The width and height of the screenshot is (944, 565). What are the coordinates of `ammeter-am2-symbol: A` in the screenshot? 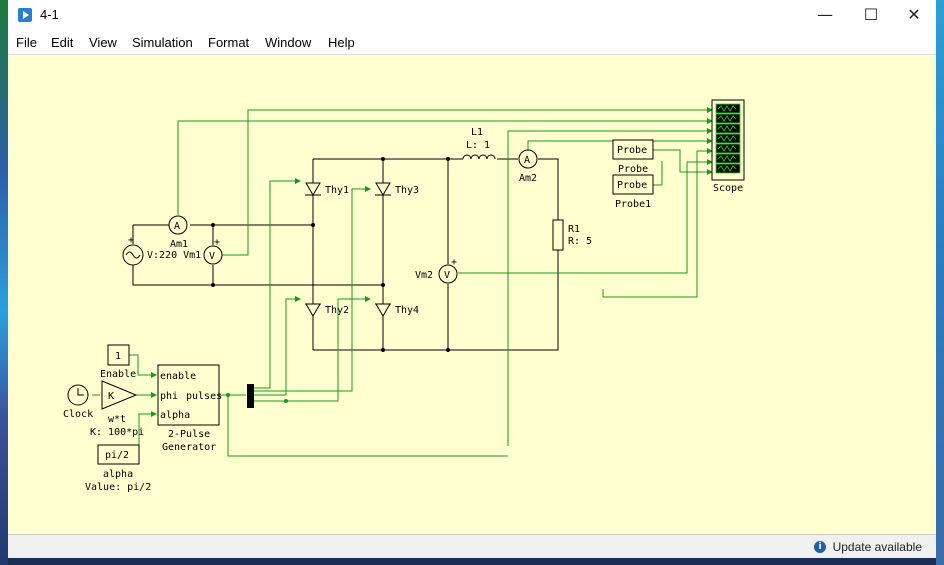 It's located at (527, 160).